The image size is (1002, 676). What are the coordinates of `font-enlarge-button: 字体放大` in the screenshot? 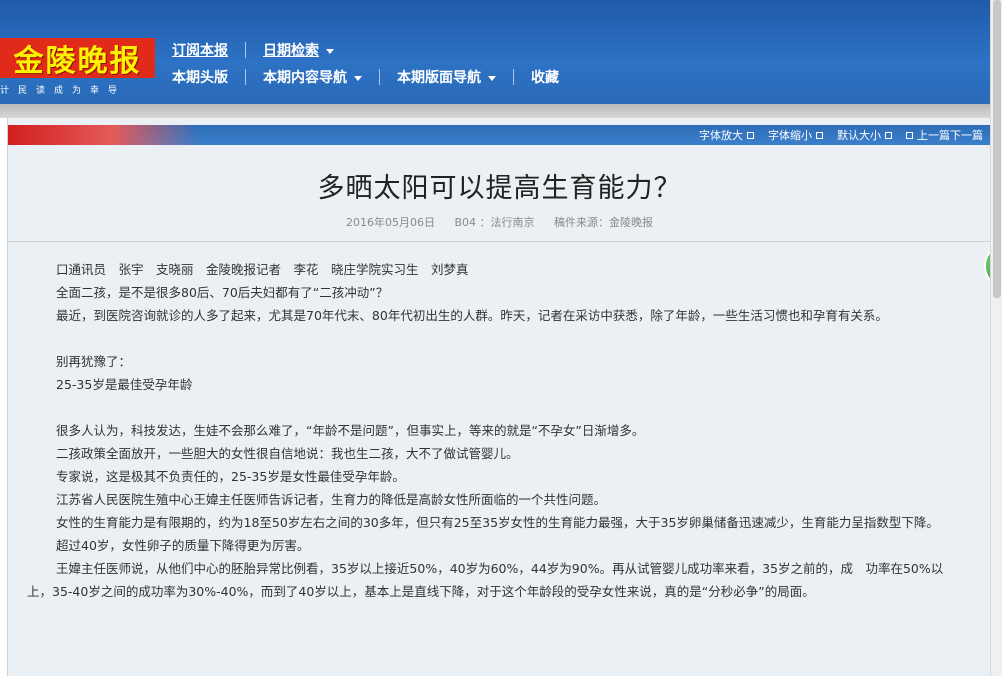 It's located at (726, 135).